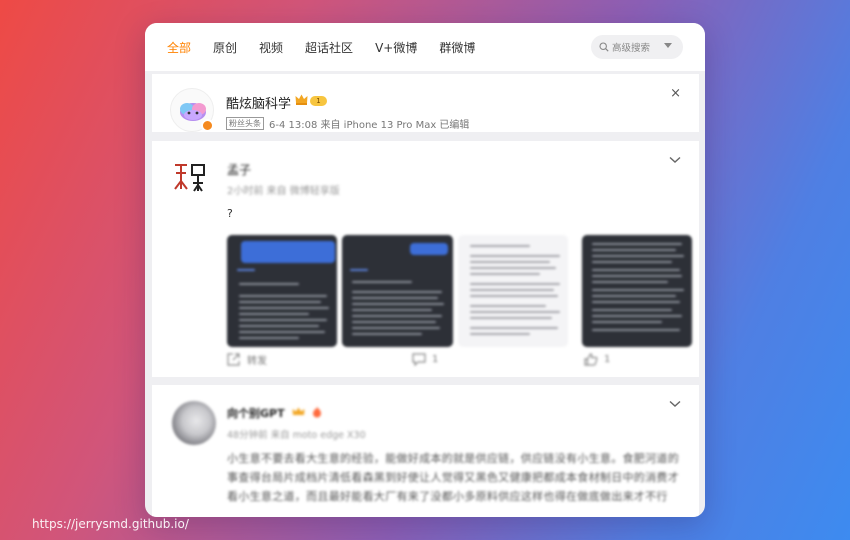  Describe the element at coordinates (245, 123) in the screenshot. I see `fan-headline-tag: 粉丝头条` at that location.